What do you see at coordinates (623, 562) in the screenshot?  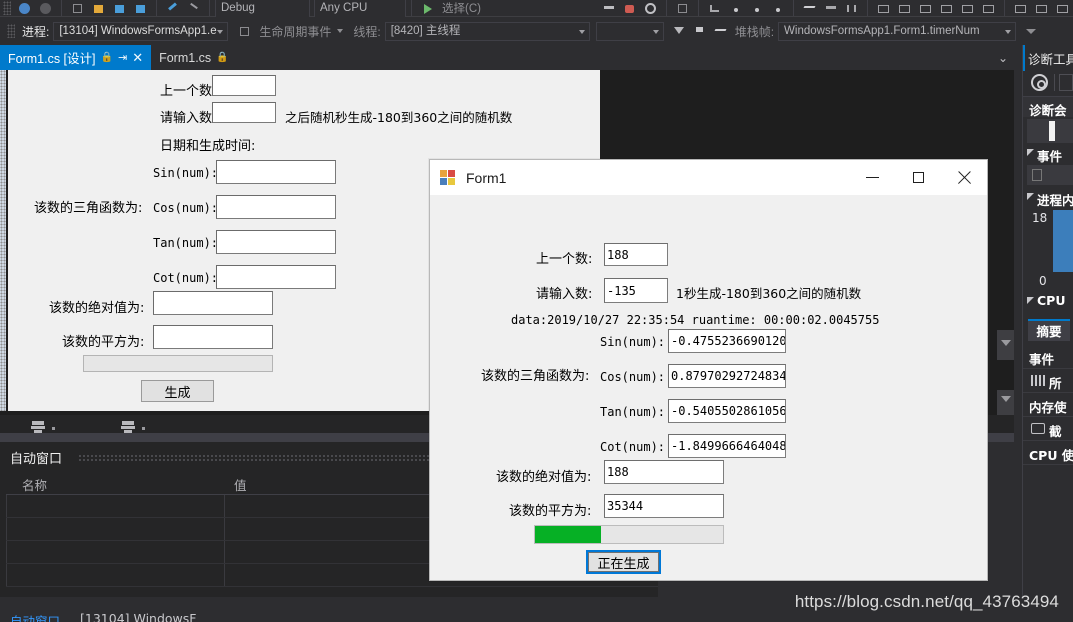 I see `form1-generate-button: 正在生成` at bounding box center [623, 562].